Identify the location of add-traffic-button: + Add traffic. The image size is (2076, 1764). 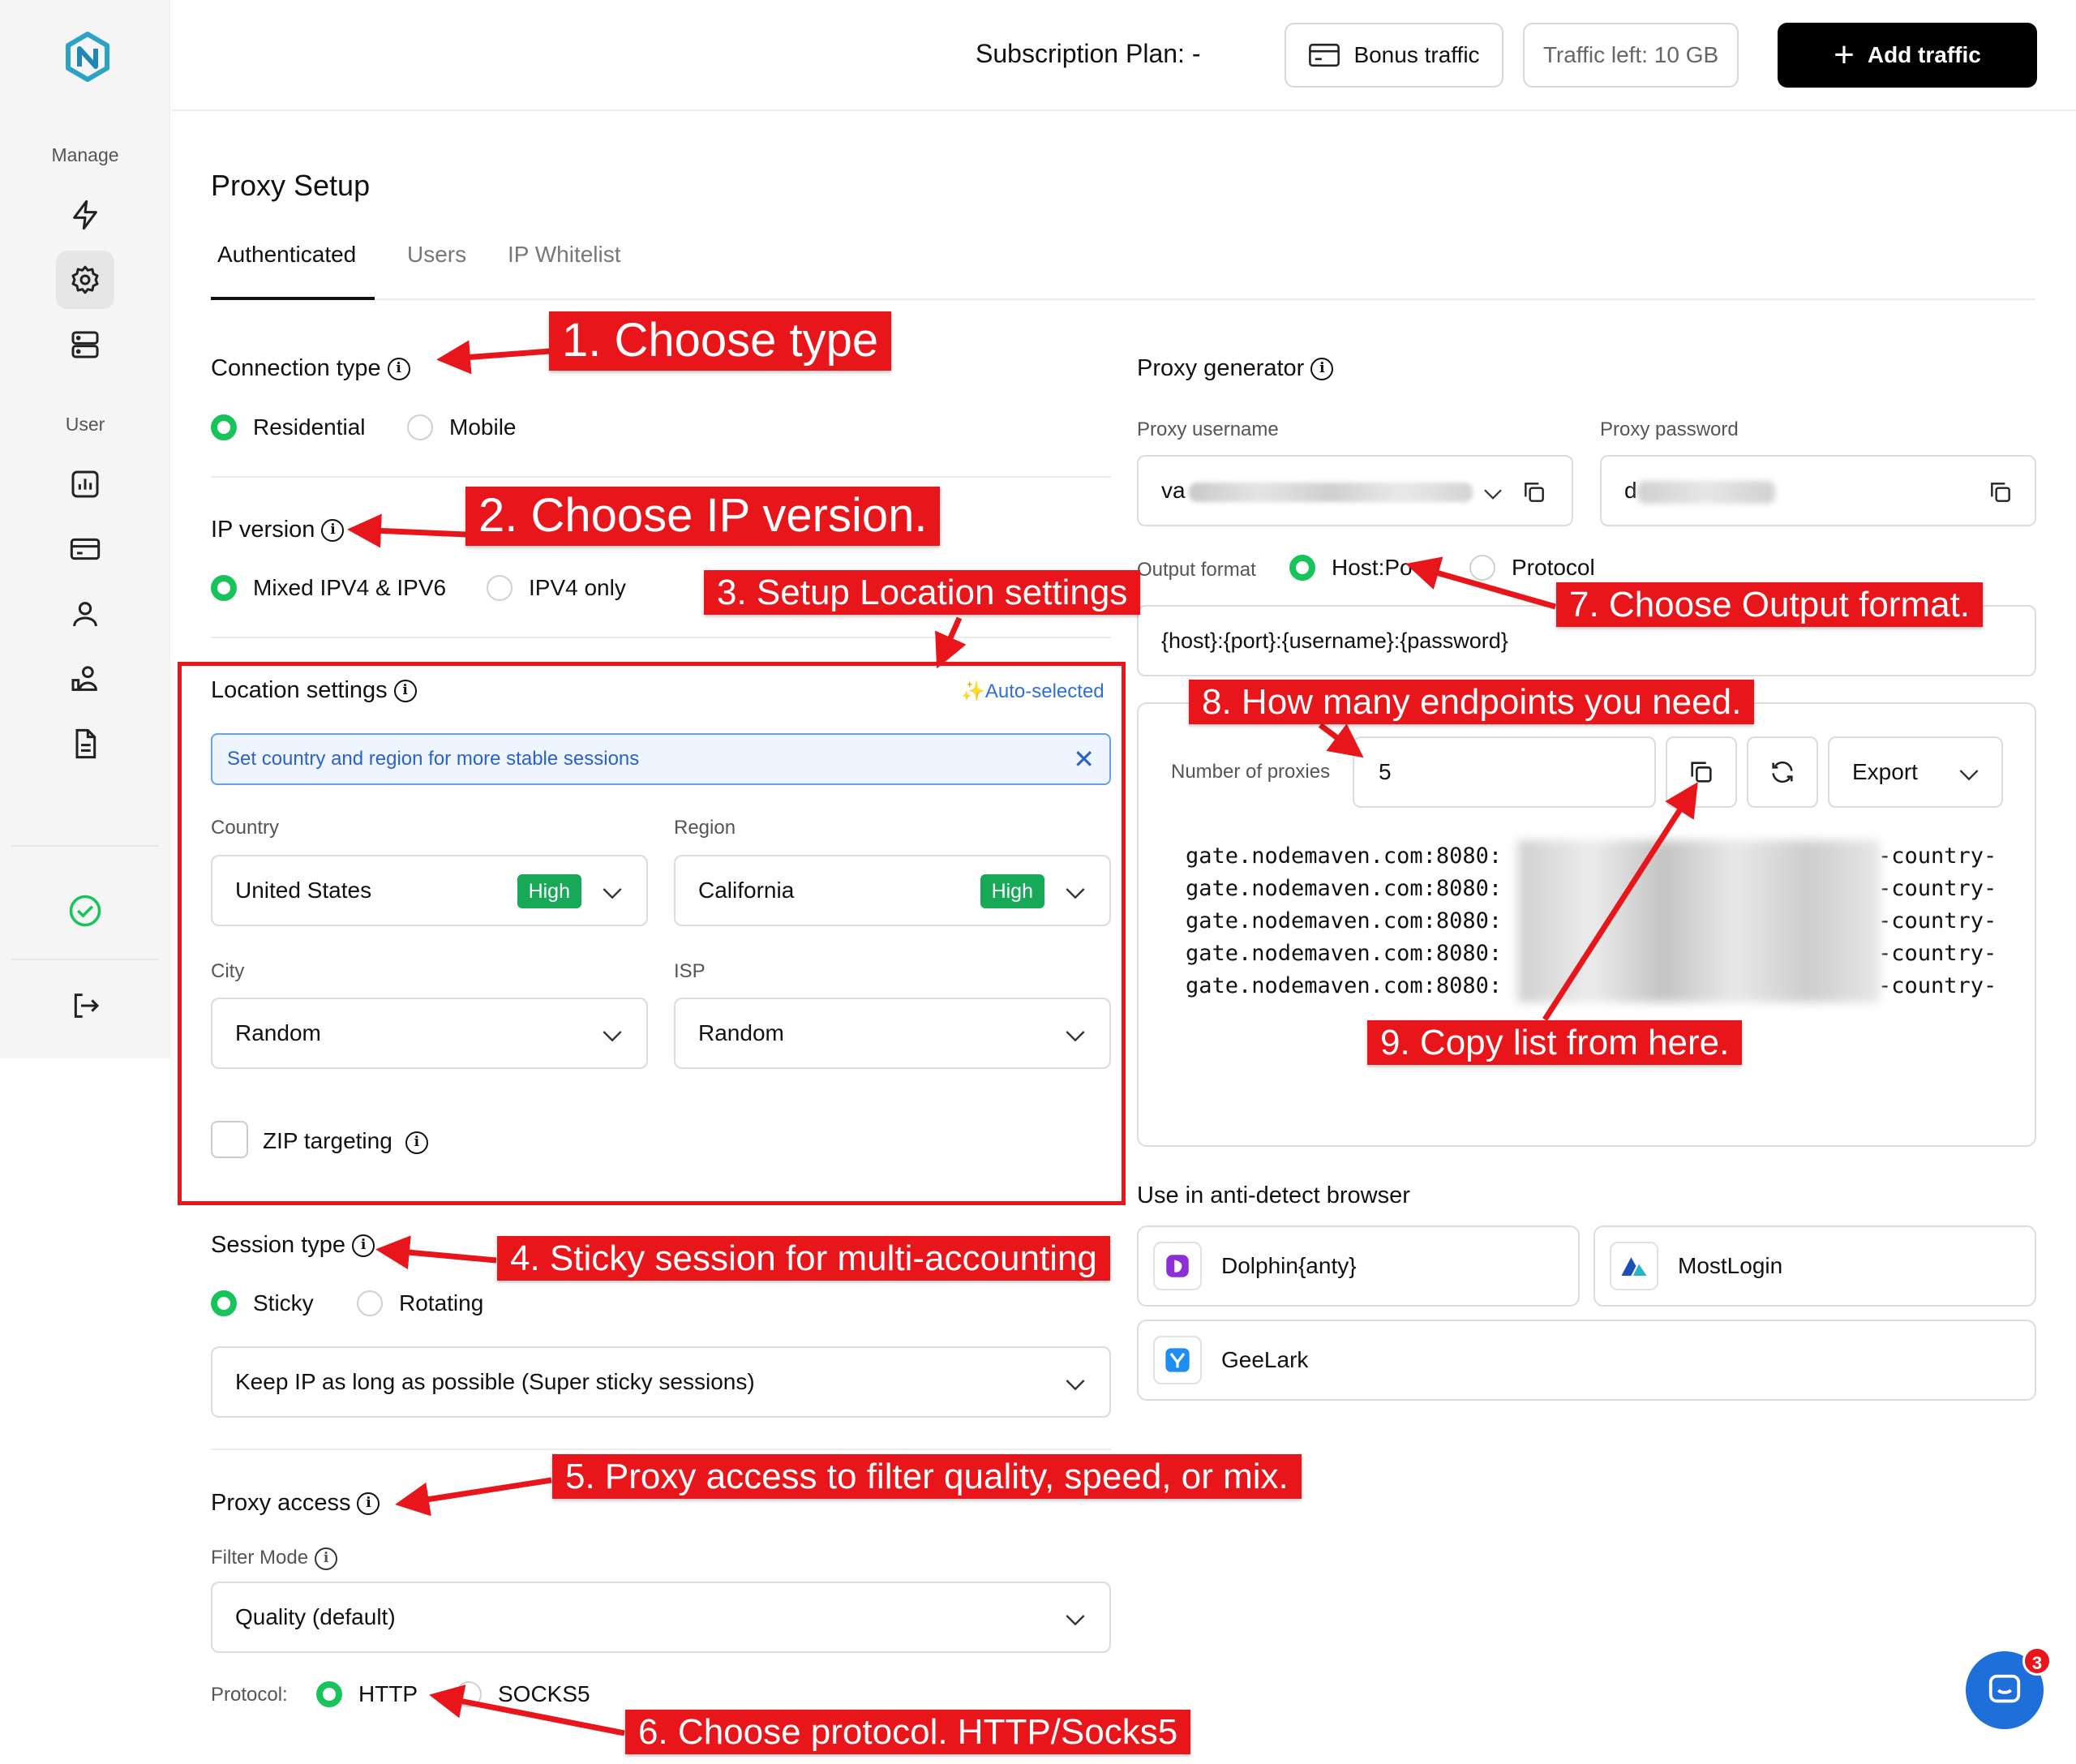
(1907, 55).